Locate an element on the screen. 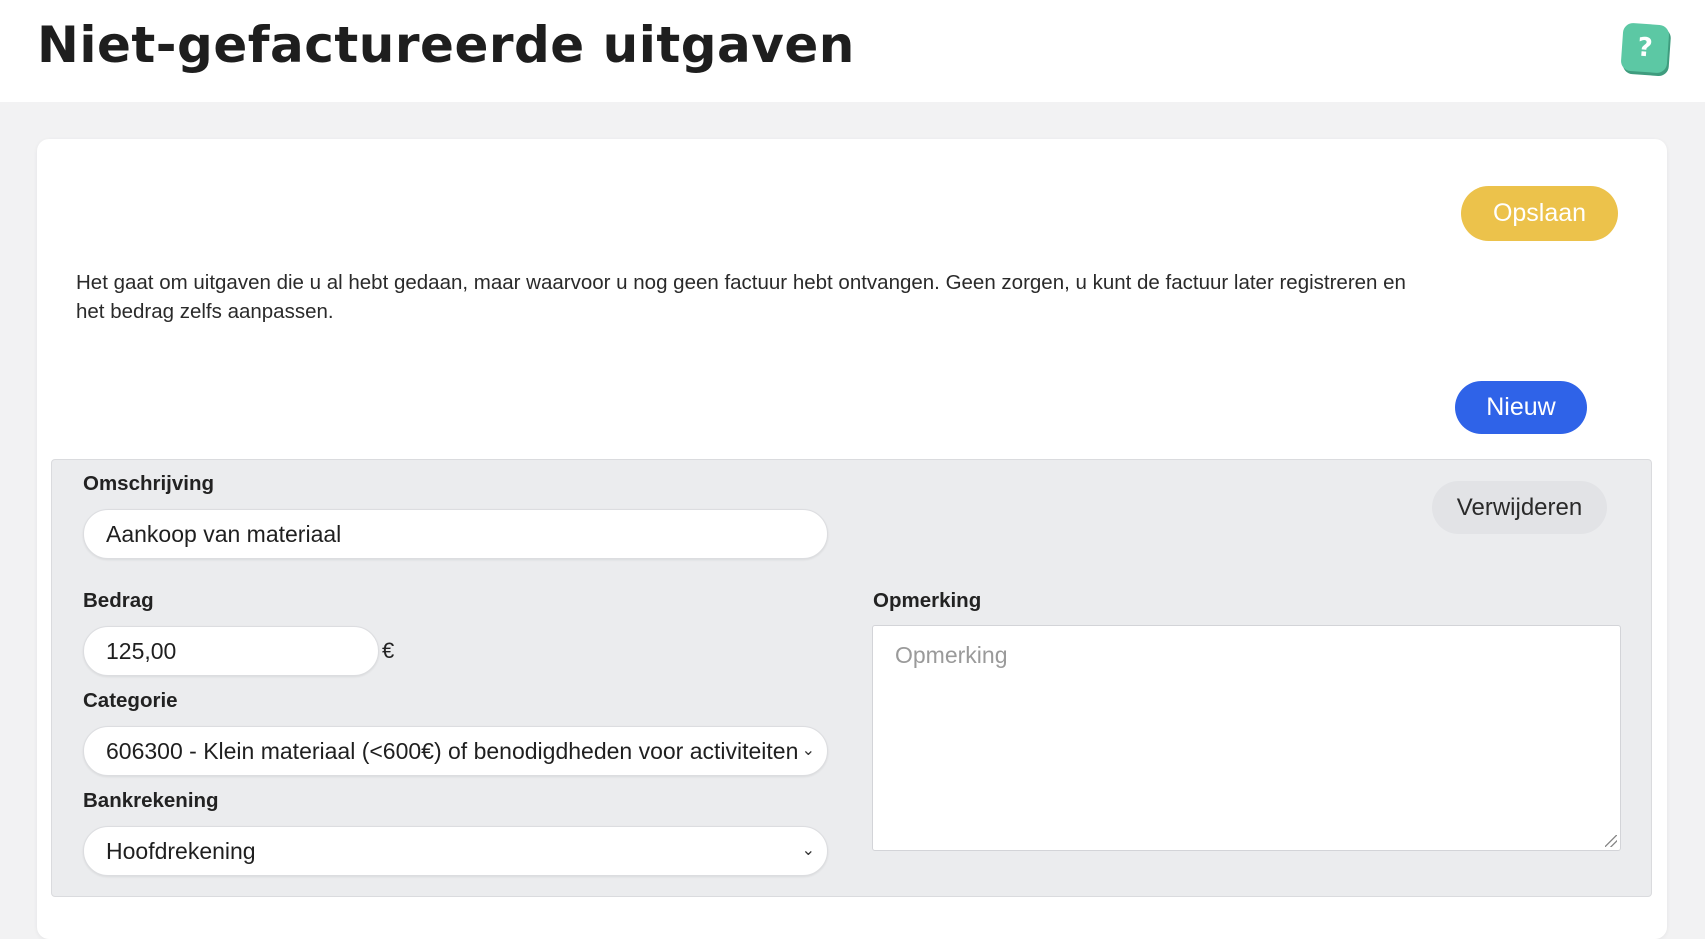 This screenshot has height=939, width=1705. amount-input: 125,00 is located at coordinates (231, 651).